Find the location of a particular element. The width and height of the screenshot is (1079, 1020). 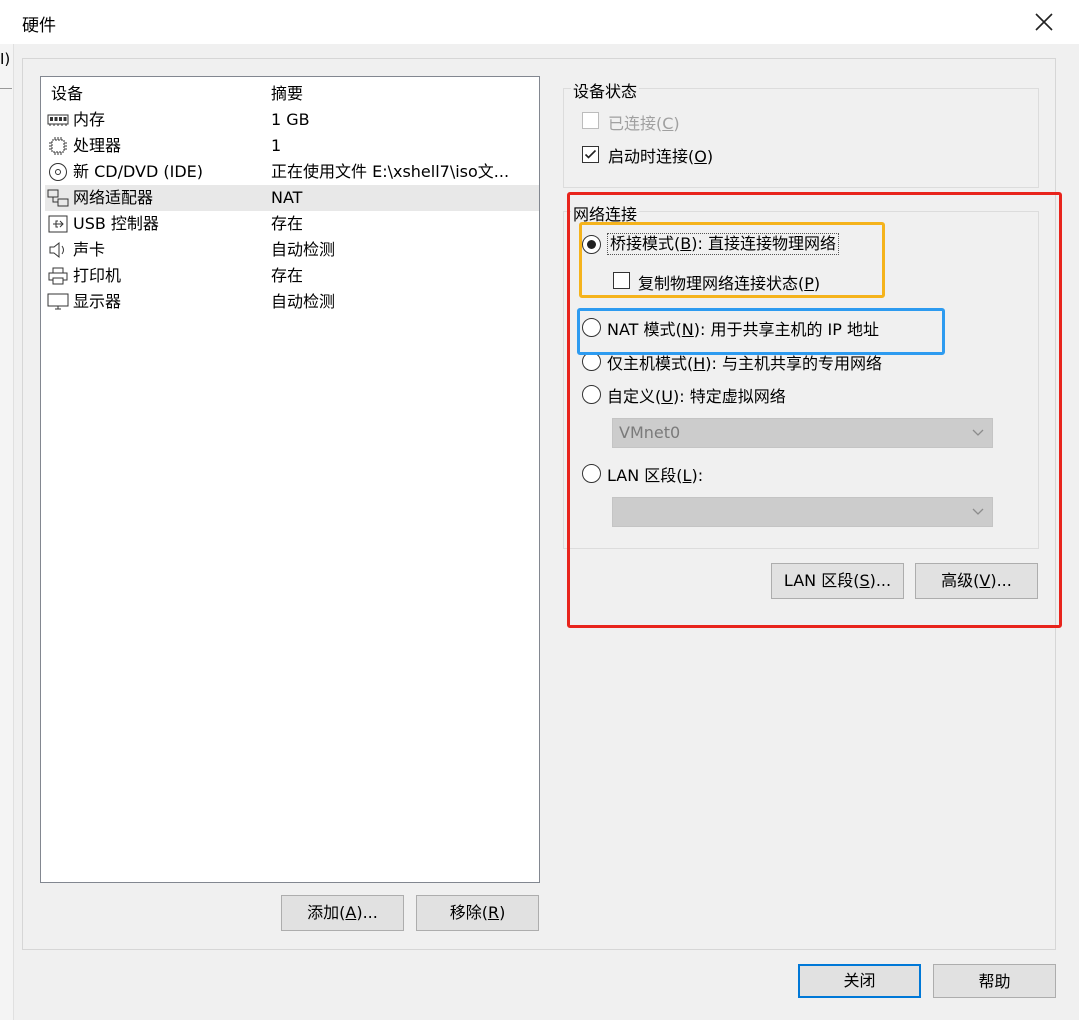

header-device: 设备 is located at coordinates (67, 93).